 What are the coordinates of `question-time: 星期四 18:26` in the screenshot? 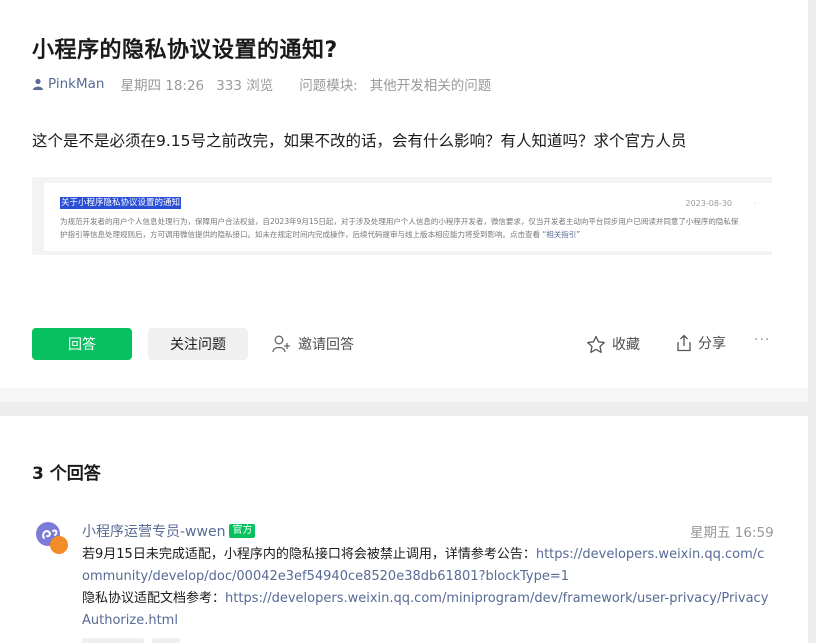 It's located at (162, 86).